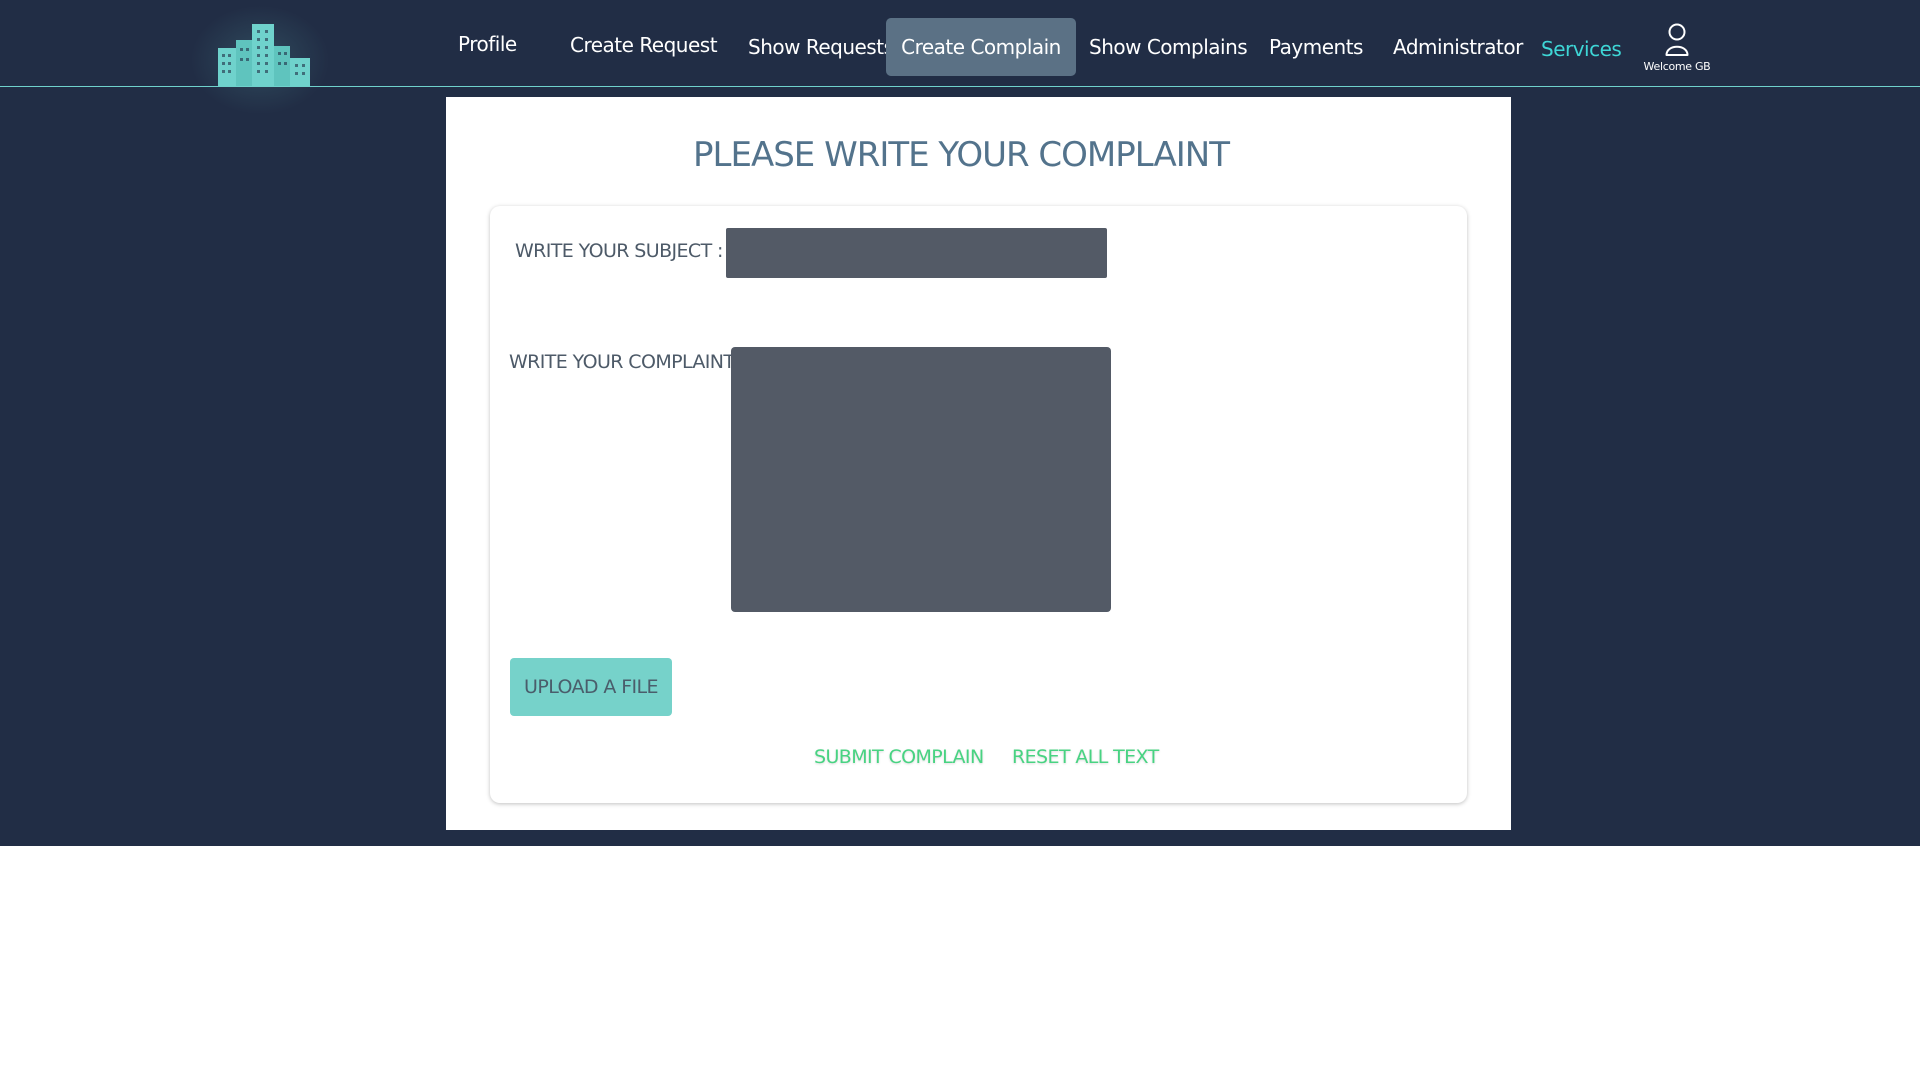 The width and height of the screenshot is (1920, 1080). I want to click on upload-file-button: UPLOAD A FILE, so click(591, 687).